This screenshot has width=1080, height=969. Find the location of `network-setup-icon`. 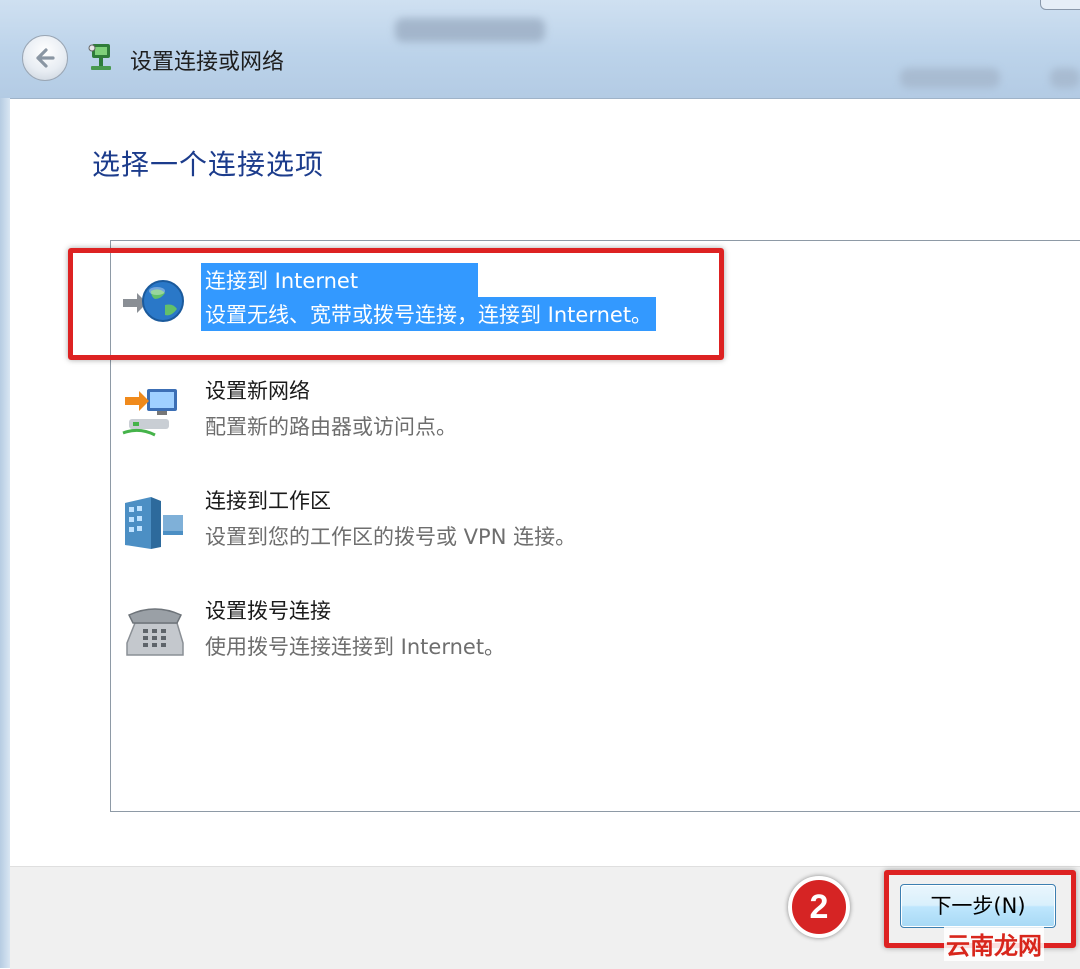

network-setup-icon is located at coordinates (99, 57).